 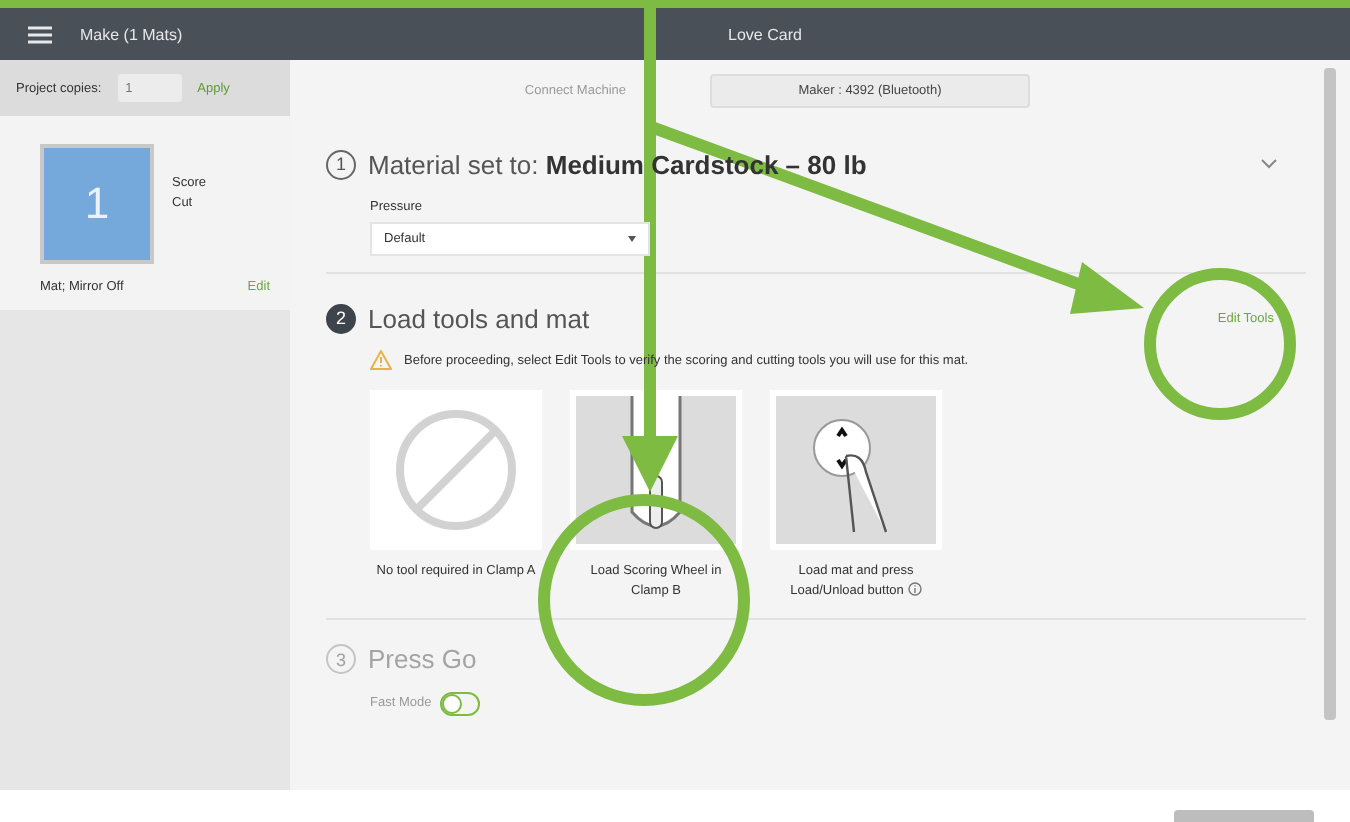 I want to click on no-symbol-icon, so click(x=456, y=470).